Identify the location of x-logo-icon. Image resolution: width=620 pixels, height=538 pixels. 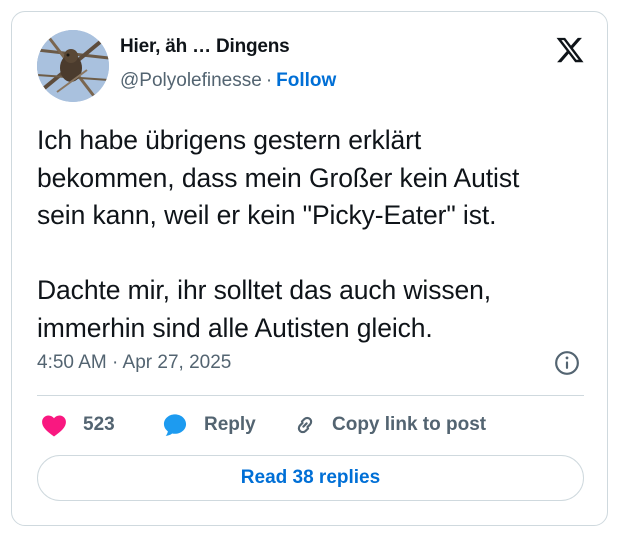
(570, 50).